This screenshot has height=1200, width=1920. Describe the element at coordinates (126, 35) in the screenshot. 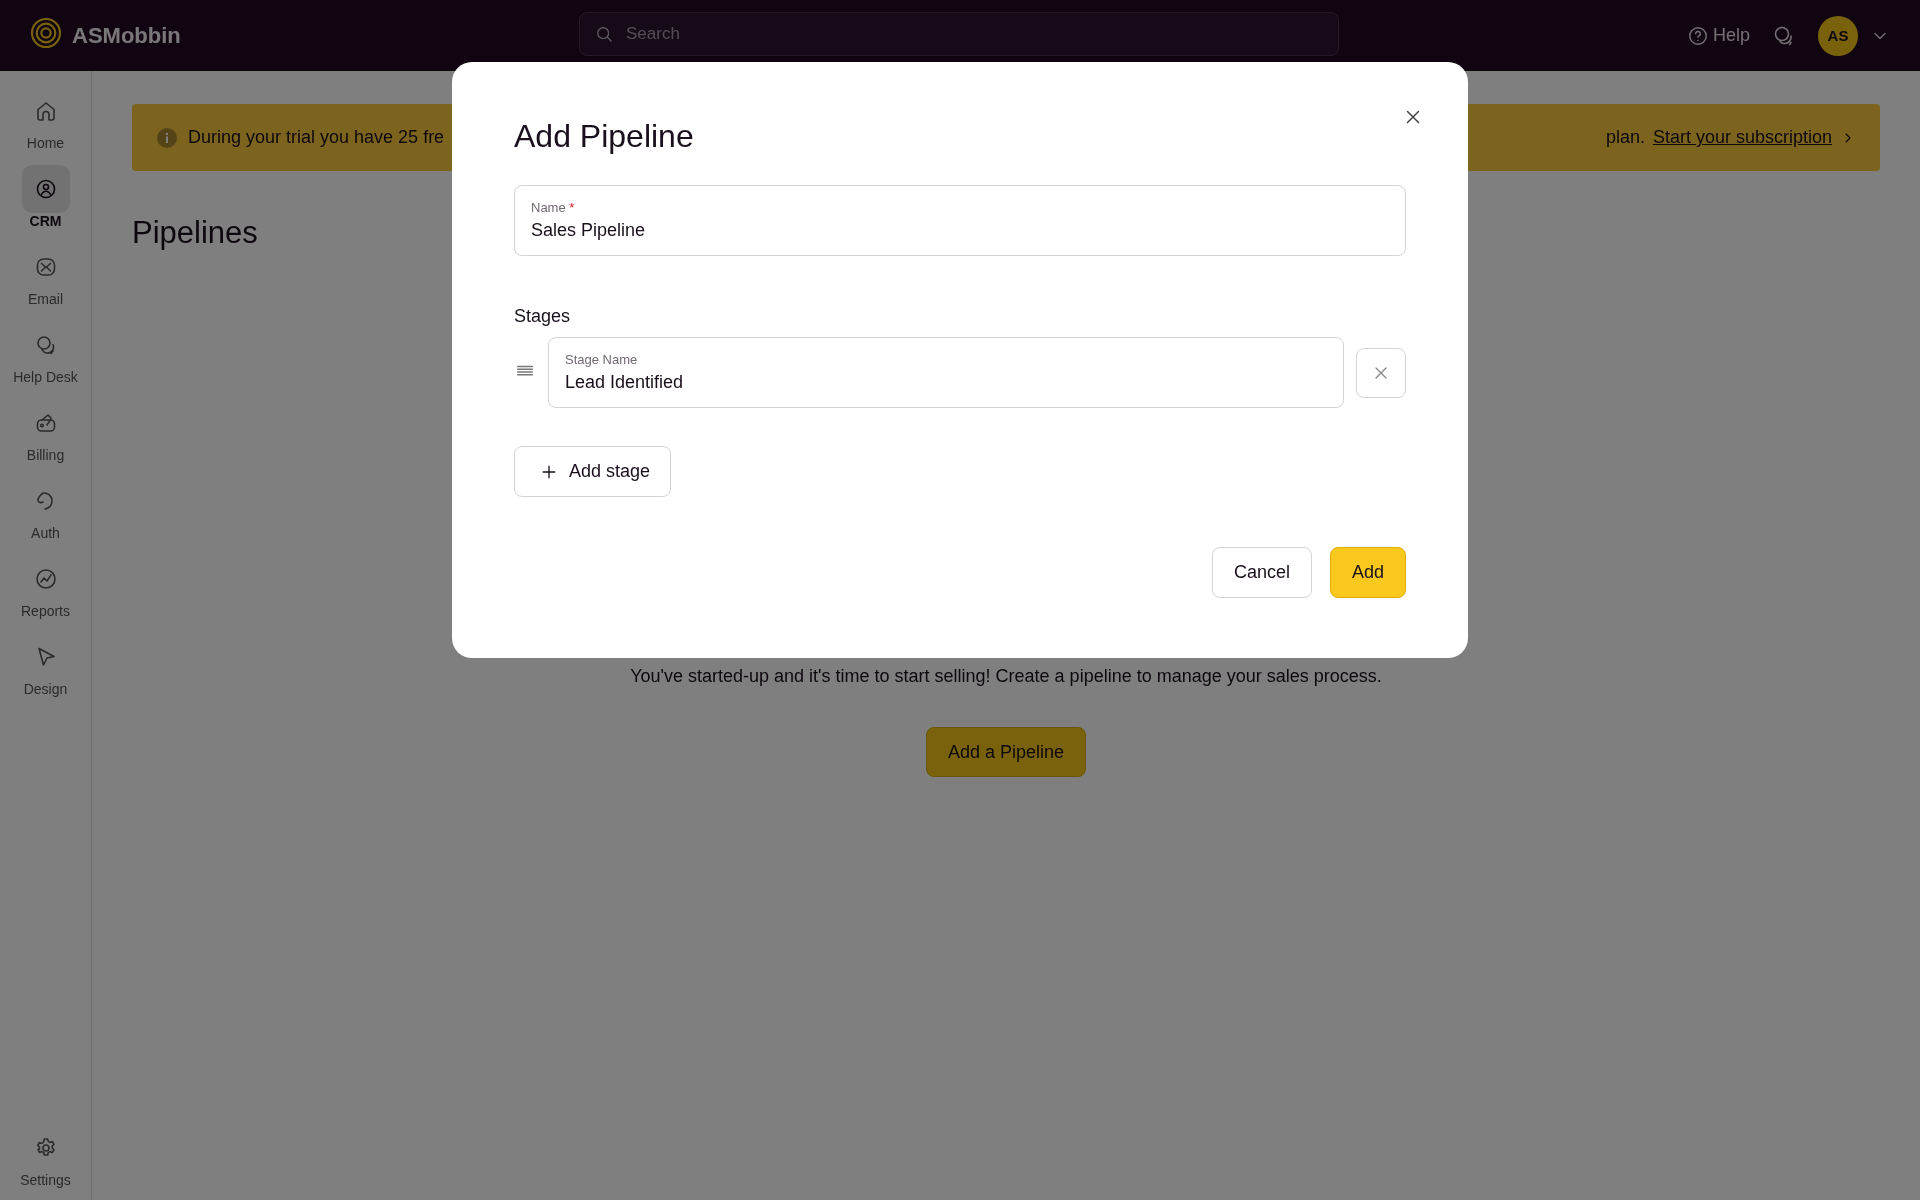

I see `brand-name: ASMobbin` at that location.